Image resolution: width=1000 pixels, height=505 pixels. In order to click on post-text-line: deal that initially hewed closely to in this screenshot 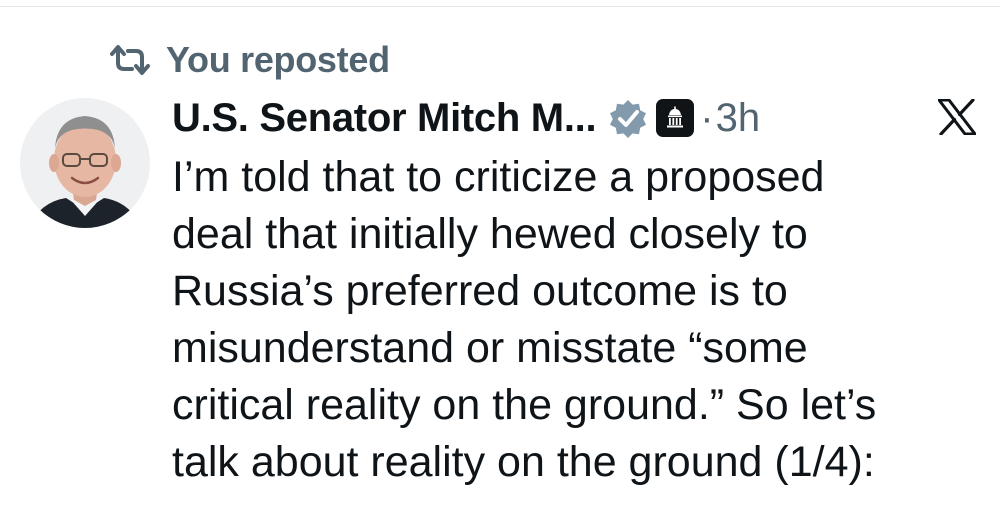, I will do `click(490, 234)`.